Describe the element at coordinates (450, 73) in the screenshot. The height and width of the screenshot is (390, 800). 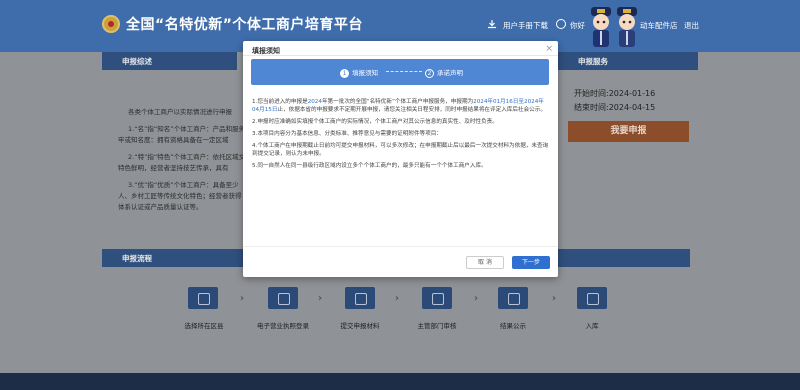
I see `step-label: 承诺声明` at that location.